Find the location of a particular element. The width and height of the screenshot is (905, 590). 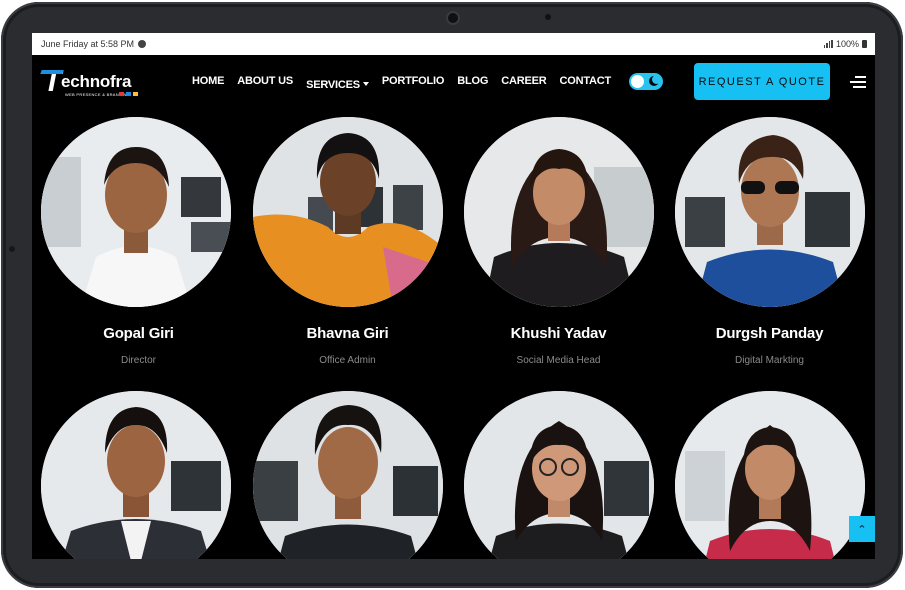

nav-services-label: SERVICES is located at coordinates (333, 85).